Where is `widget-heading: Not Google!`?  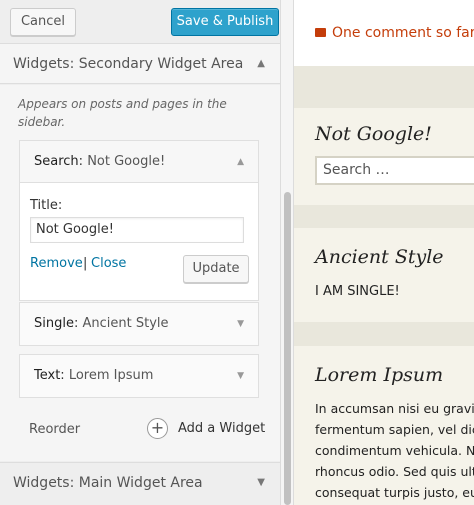 widget-heading: Not Google! is located at coordinates (373, 134).